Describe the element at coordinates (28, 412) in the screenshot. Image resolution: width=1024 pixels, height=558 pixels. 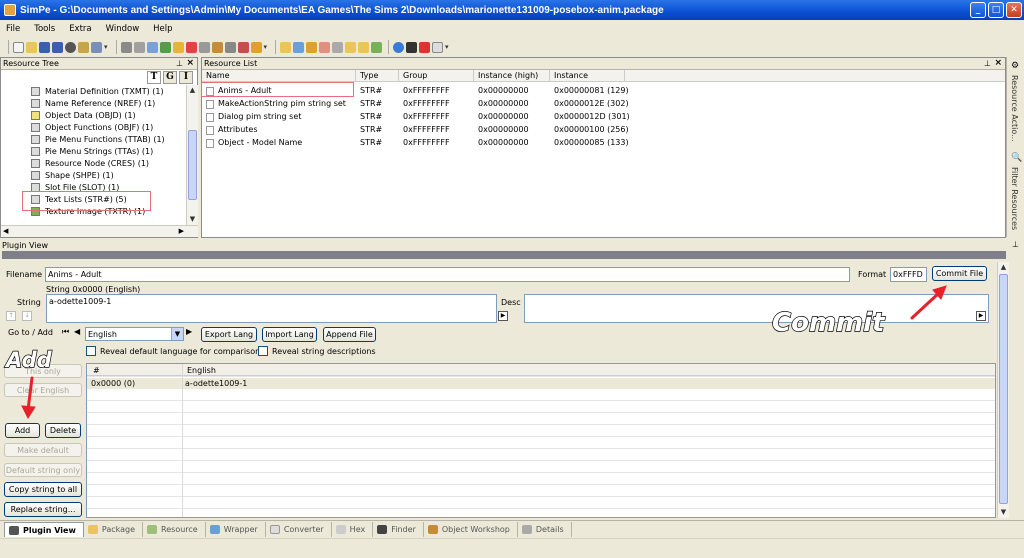
I see `add-arrowhead-icon` at that location.